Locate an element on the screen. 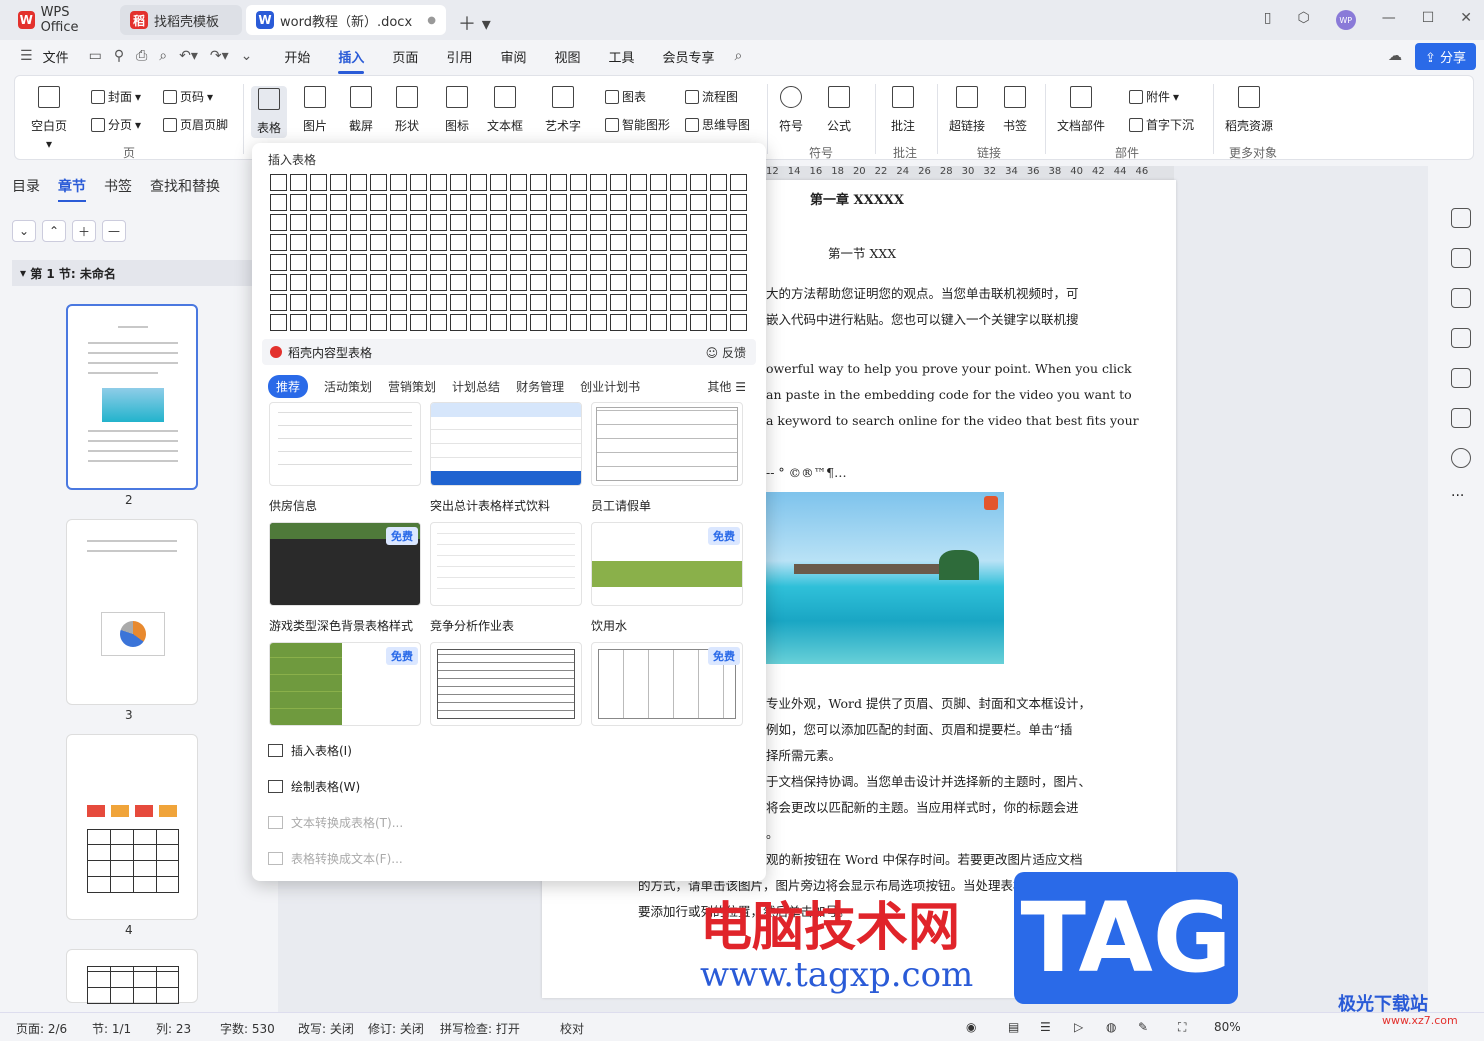  status-proof: 校对 is located at coordinates (572, 1028).